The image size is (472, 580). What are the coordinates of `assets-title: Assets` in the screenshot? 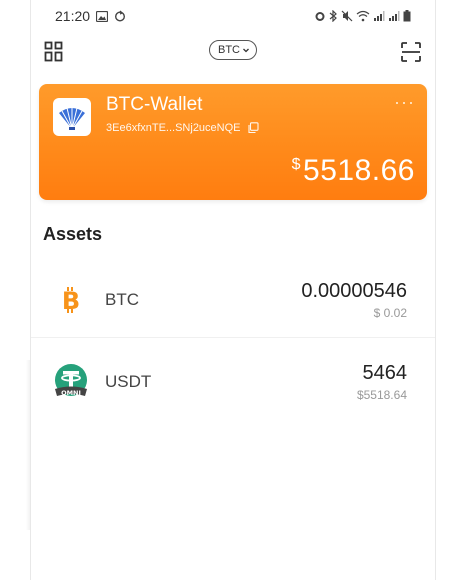 It's located at (73, 234).